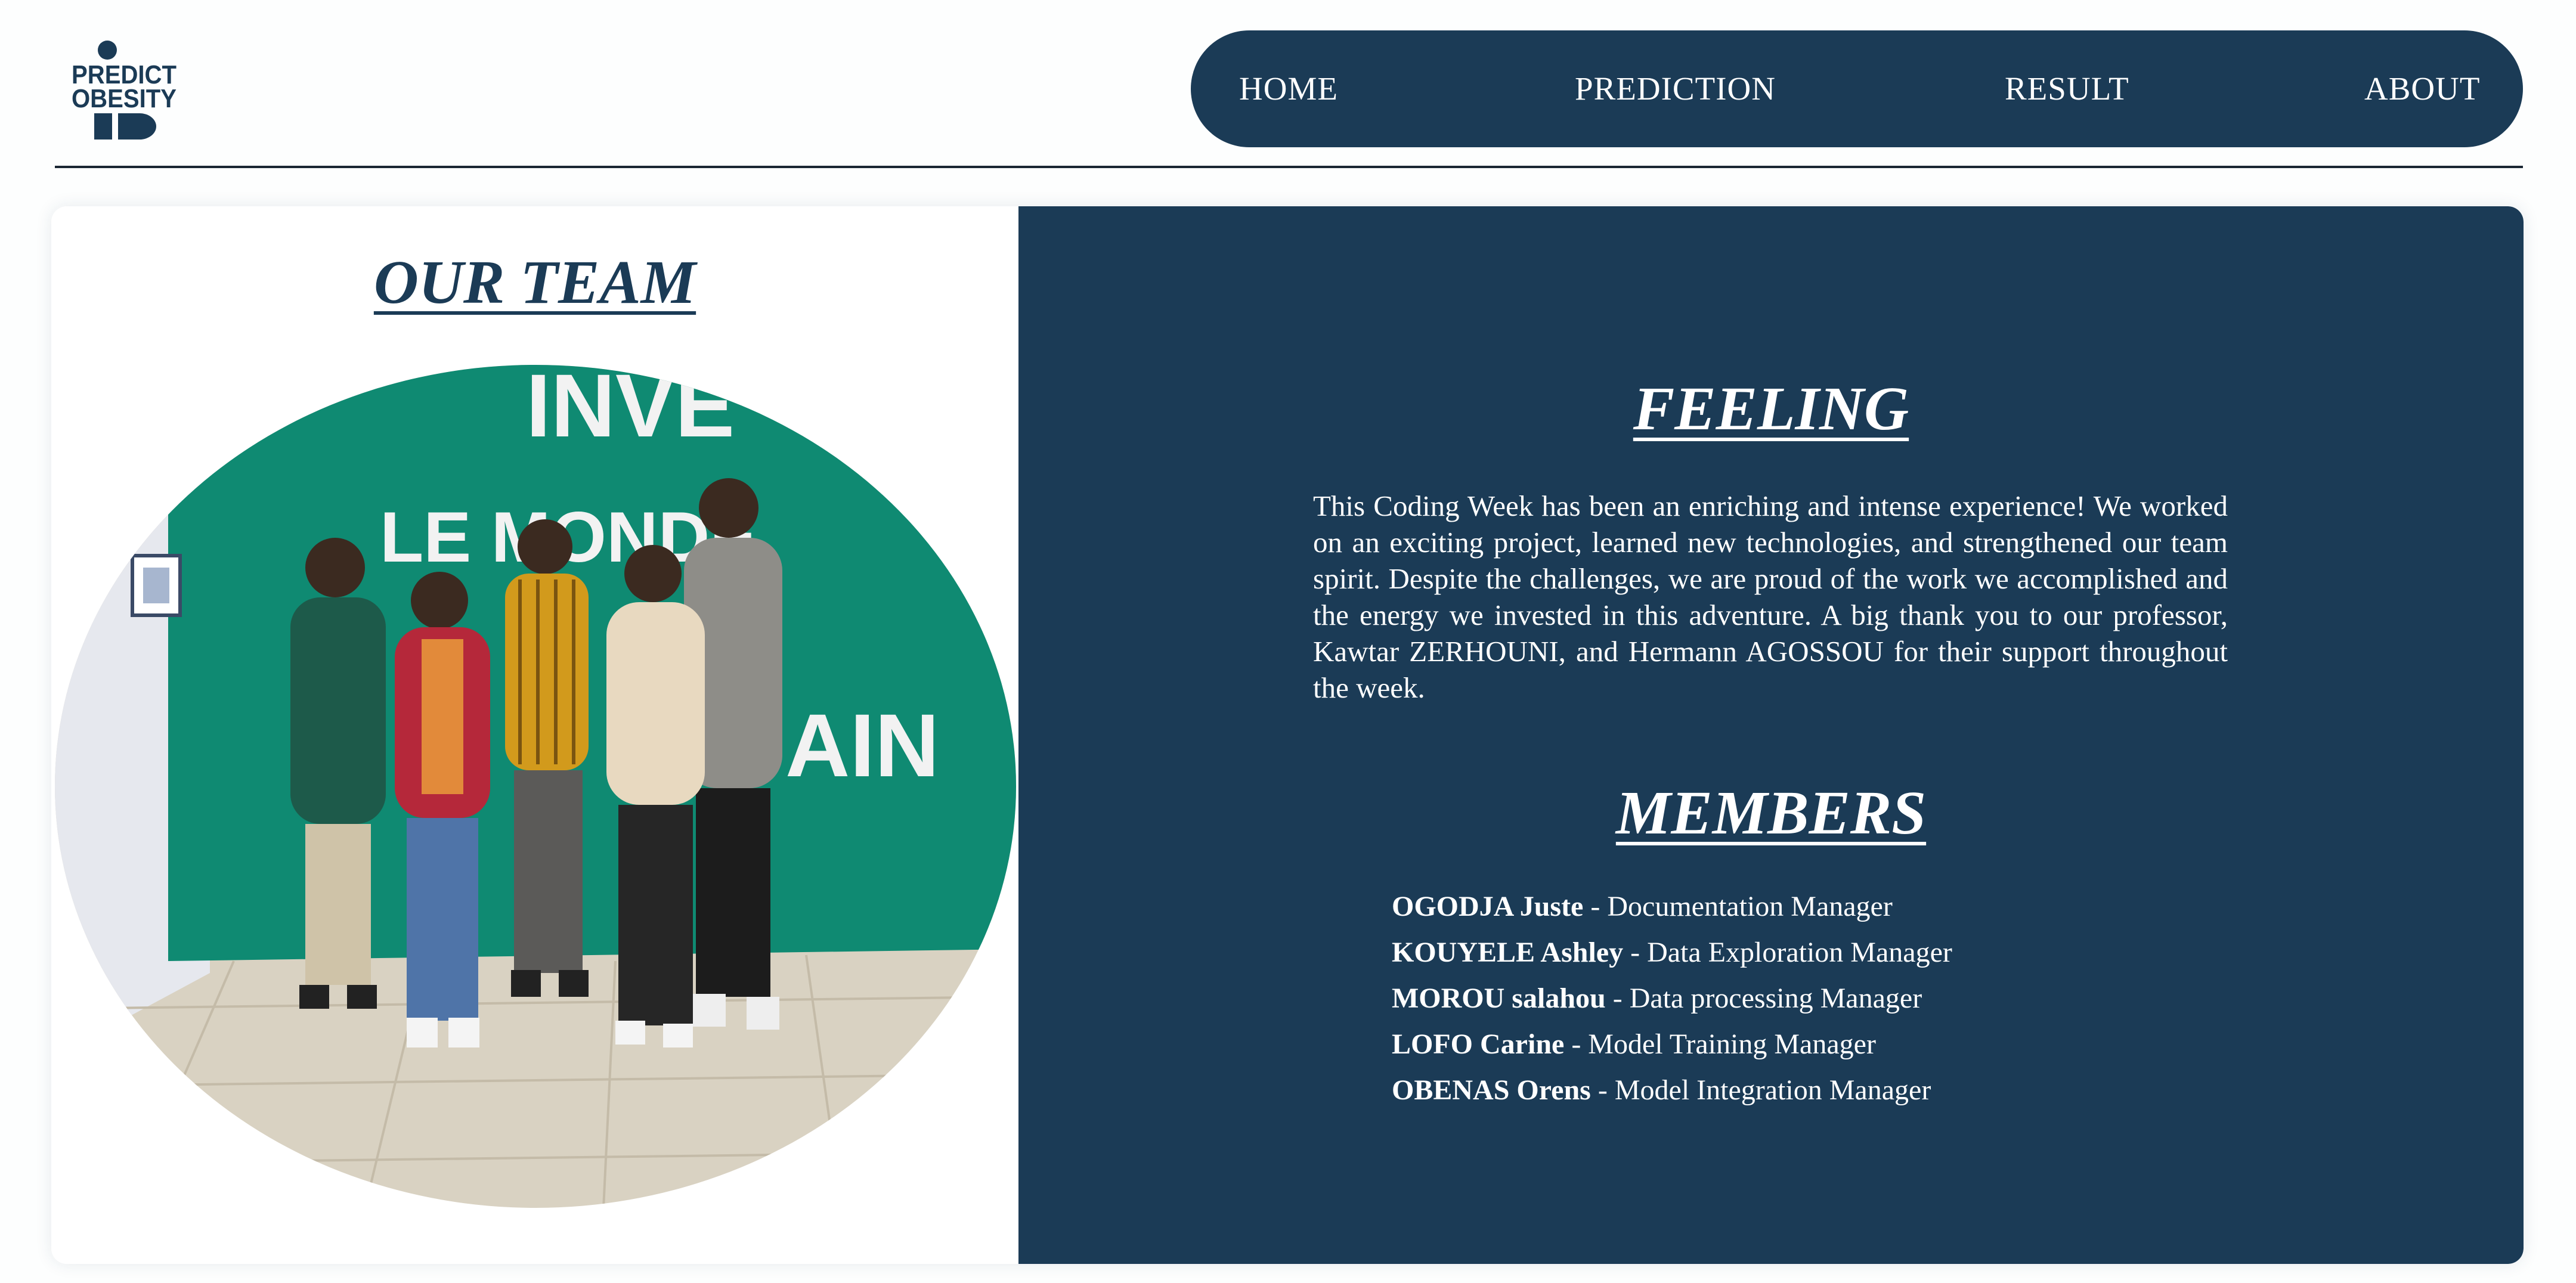 Image resolution: width=2576 pixels, height=1283 pixels. Describe the element at coordinates (1675, 88) in the screenshot. I see `nav-prediction-link: PREDICTION` at that location.